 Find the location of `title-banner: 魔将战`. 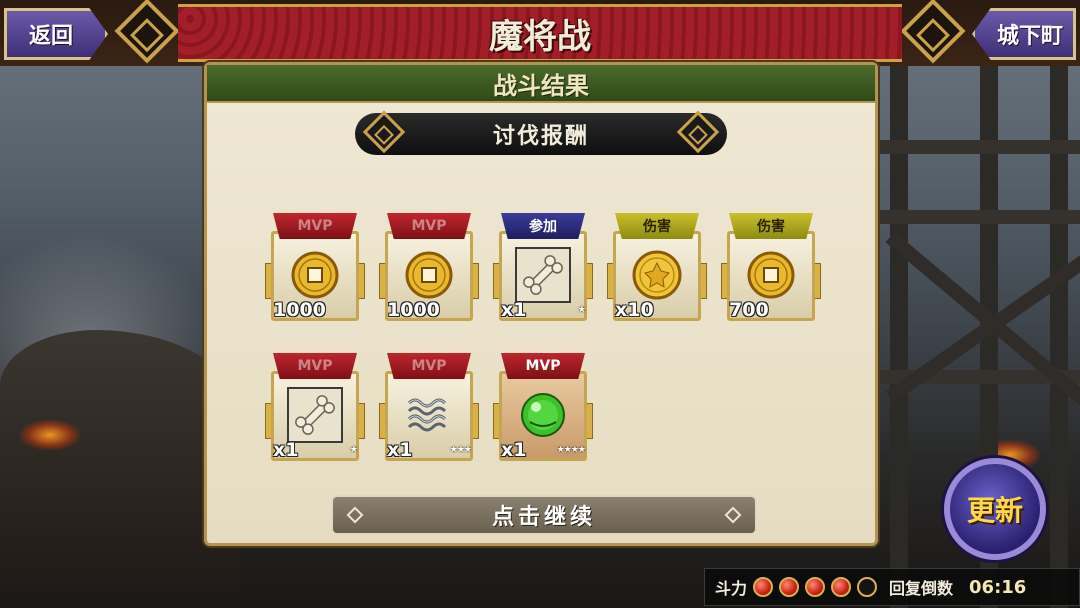

title-banner: 魔将战 is located at coordinates (540, 33).